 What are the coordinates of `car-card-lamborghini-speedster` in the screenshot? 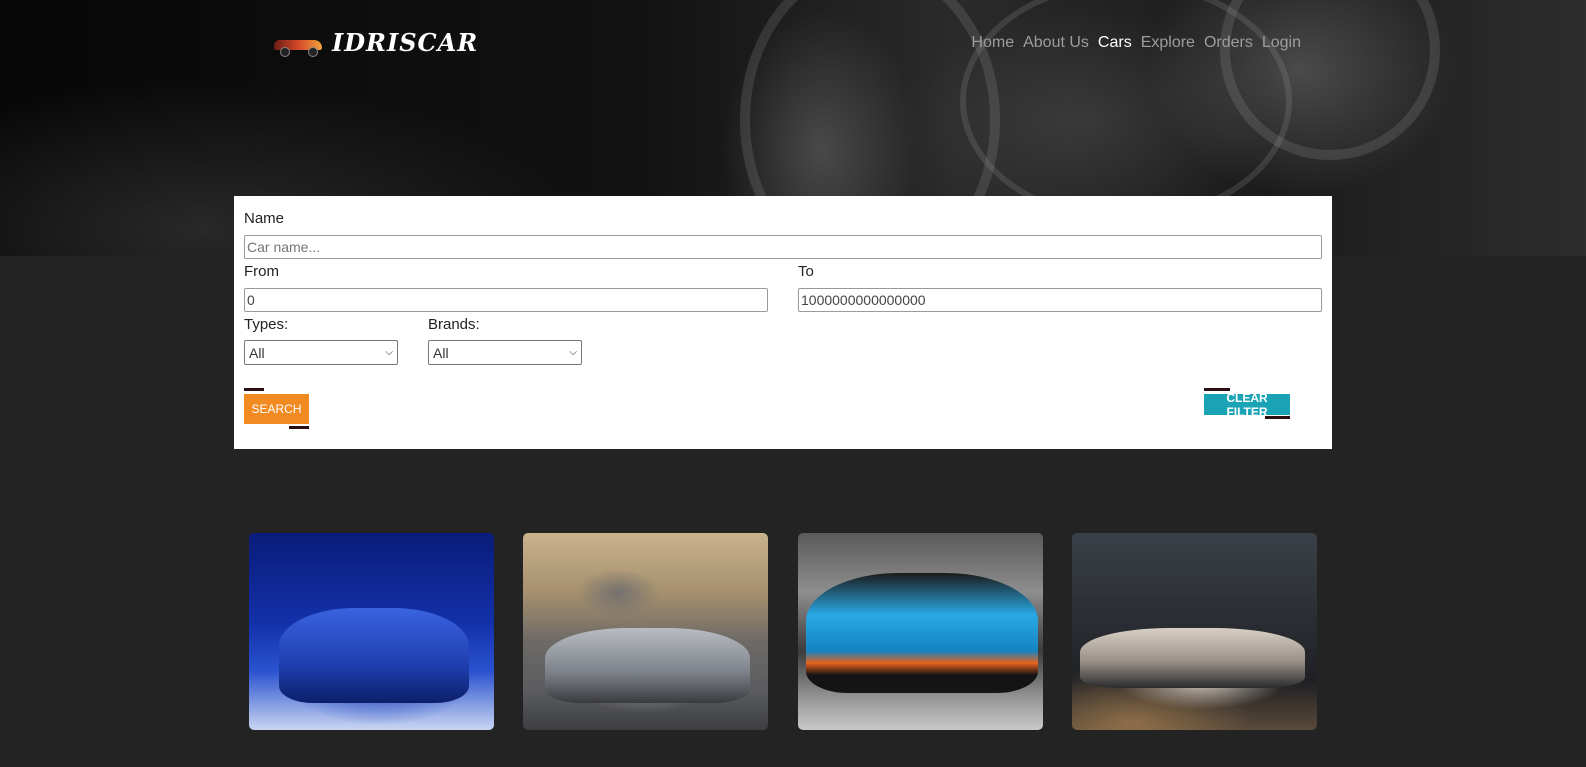 It's located at (1194, 631).